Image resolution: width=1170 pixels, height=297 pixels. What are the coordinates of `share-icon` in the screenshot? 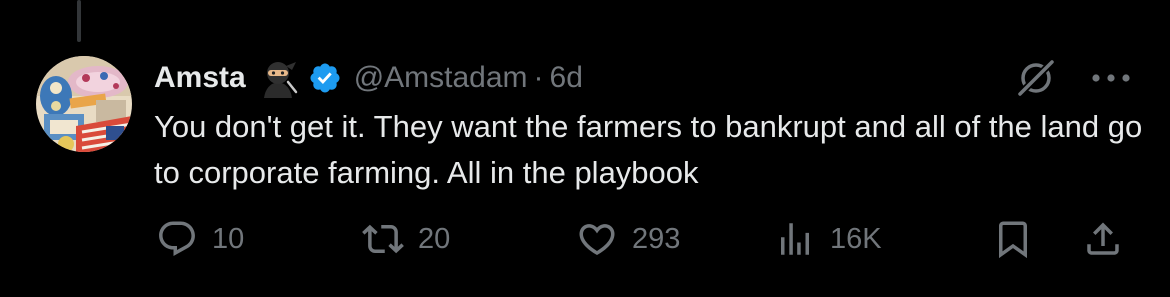 It's located at (1103, 238).